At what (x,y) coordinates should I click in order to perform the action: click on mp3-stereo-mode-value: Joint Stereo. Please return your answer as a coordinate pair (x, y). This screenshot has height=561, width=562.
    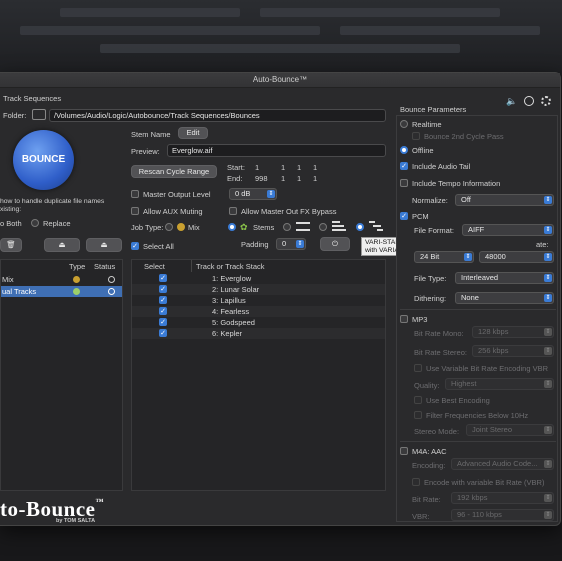
    Looking at the image, I should click on (492, 429).